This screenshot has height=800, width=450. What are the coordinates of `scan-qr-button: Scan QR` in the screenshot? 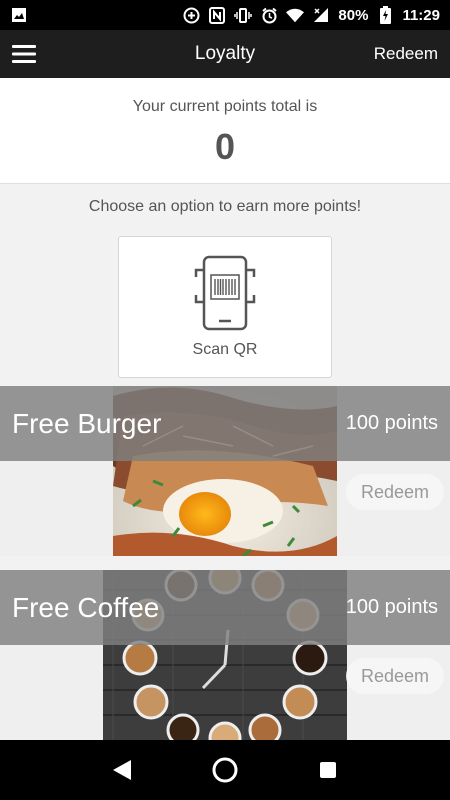 It's located at (225, 307).